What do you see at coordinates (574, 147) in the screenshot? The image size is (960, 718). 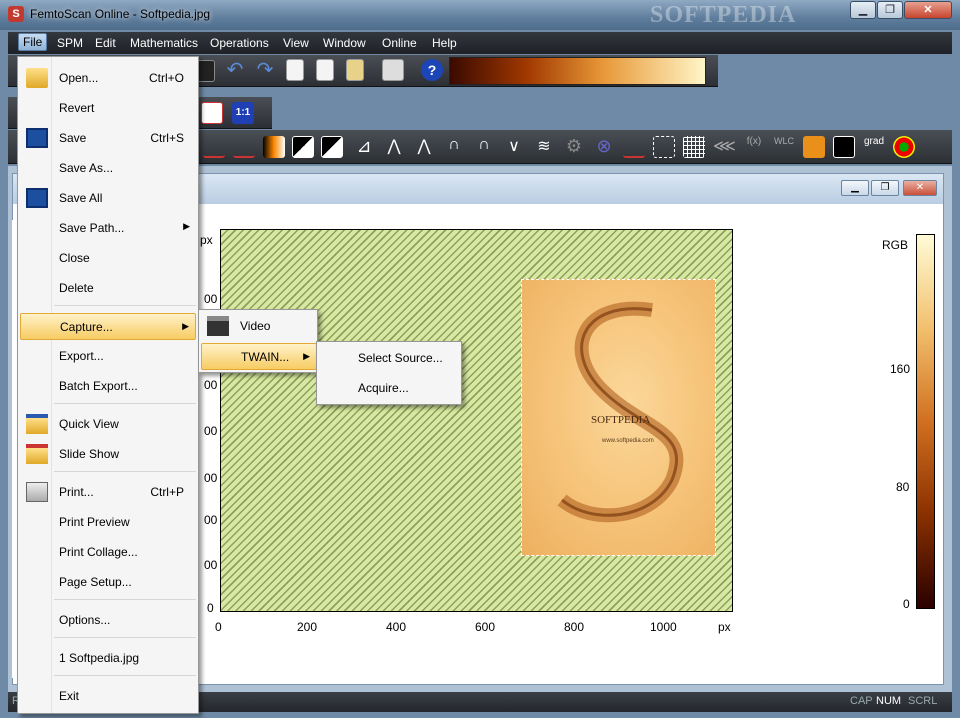 I see `gear-icon: ⚙` at bounding box center [574, 147].